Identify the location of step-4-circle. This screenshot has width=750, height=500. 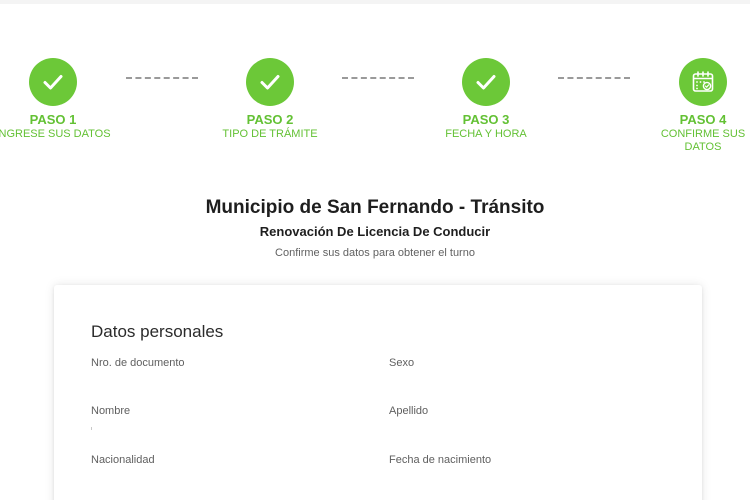
(703, 82).